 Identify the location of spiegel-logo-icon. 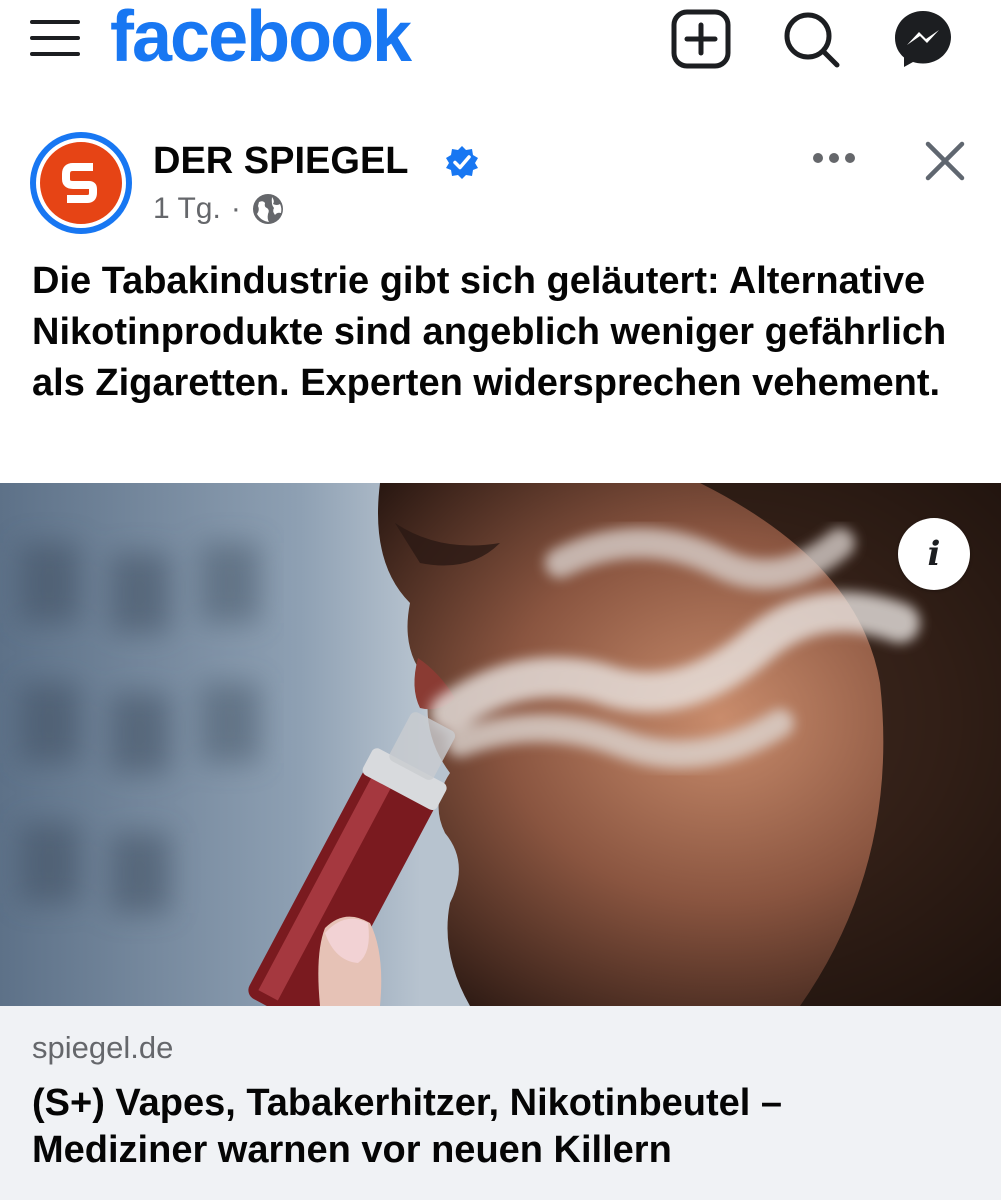
(81, 183).